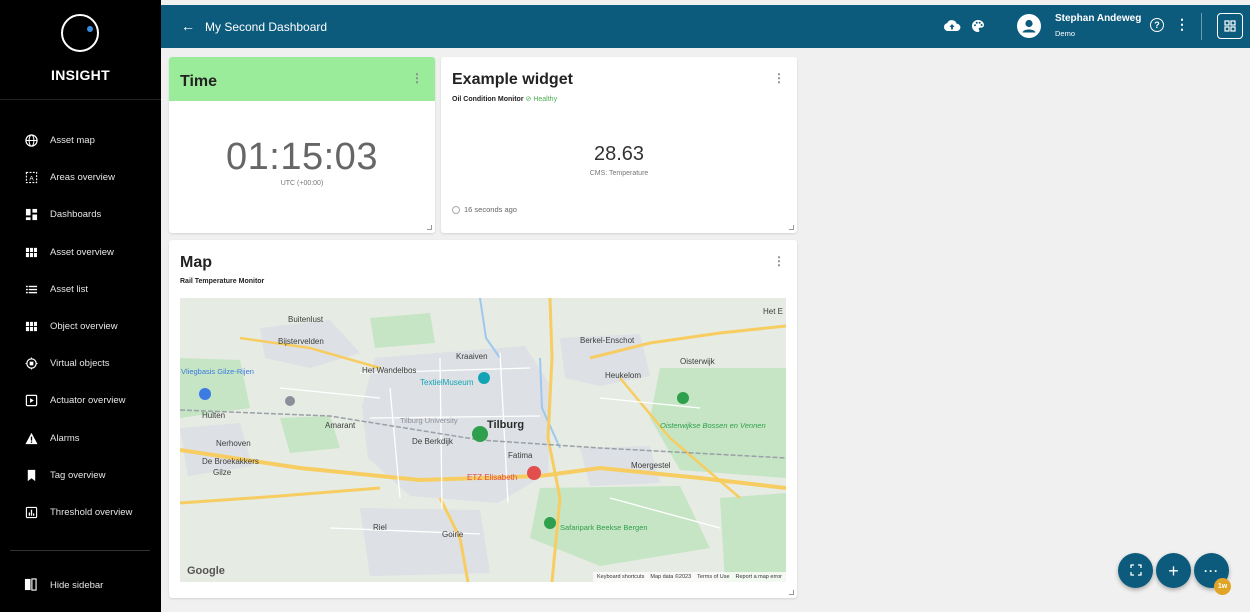  Describe the element at coordinates (759, 577) in the screenshot. I see `report-error-link: Report a map error` at that location.